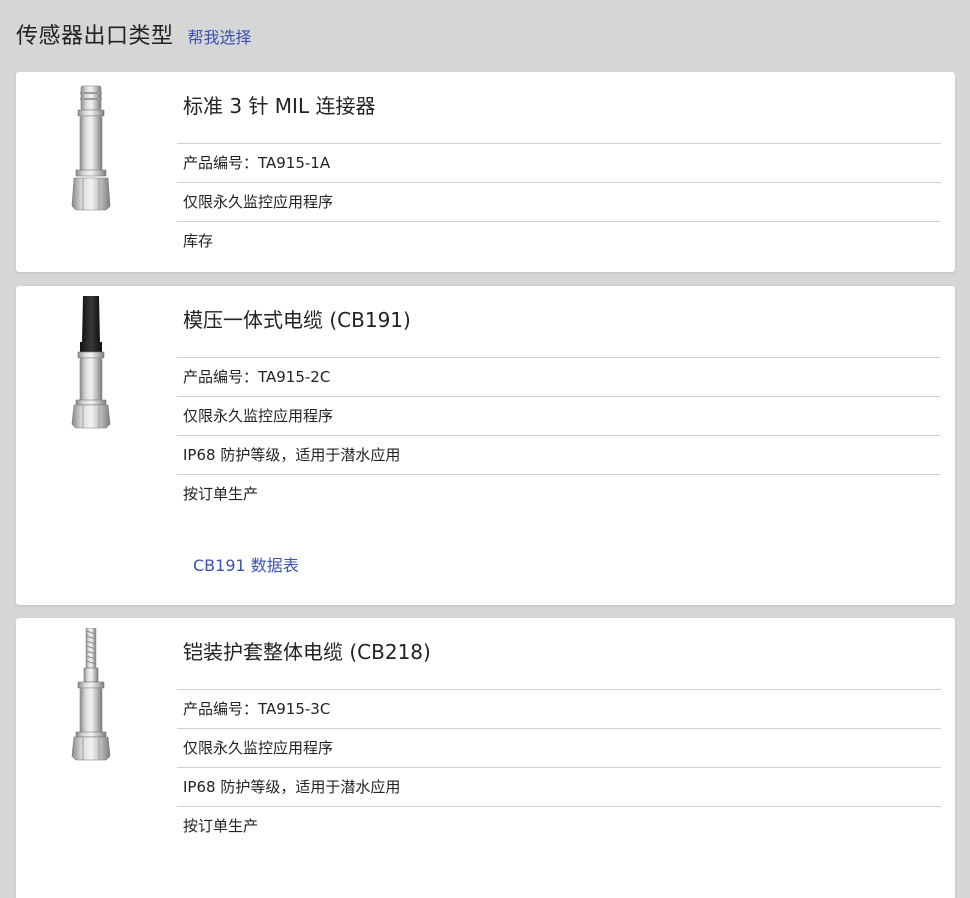  I want to click on product-name: 标准 3 针 MIL 连接器, so click(279, 106).